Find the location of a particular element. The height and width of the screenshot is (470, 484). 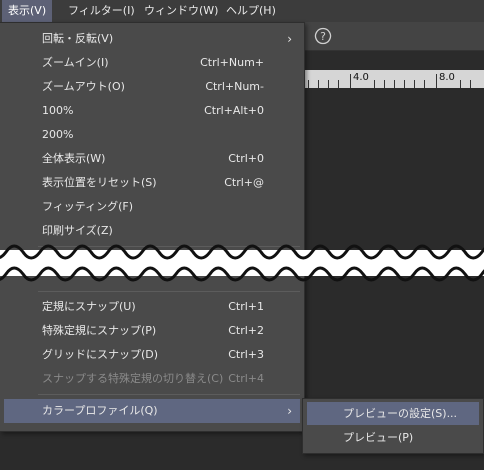

help-icon: ? is located at coordinates (323, 36).